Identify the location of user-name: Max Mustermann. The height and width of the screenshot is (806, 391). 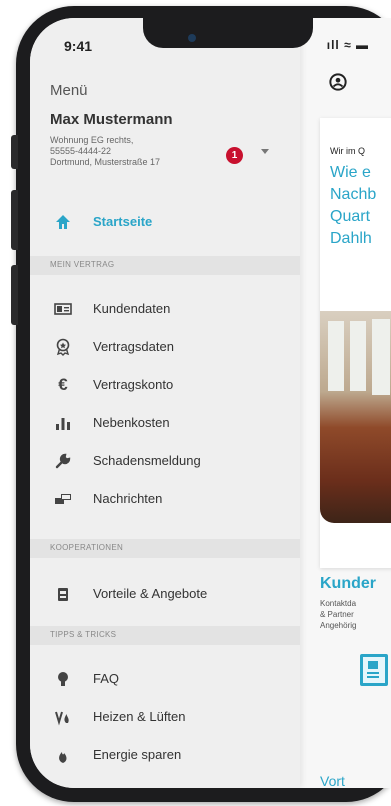
(111, 119).